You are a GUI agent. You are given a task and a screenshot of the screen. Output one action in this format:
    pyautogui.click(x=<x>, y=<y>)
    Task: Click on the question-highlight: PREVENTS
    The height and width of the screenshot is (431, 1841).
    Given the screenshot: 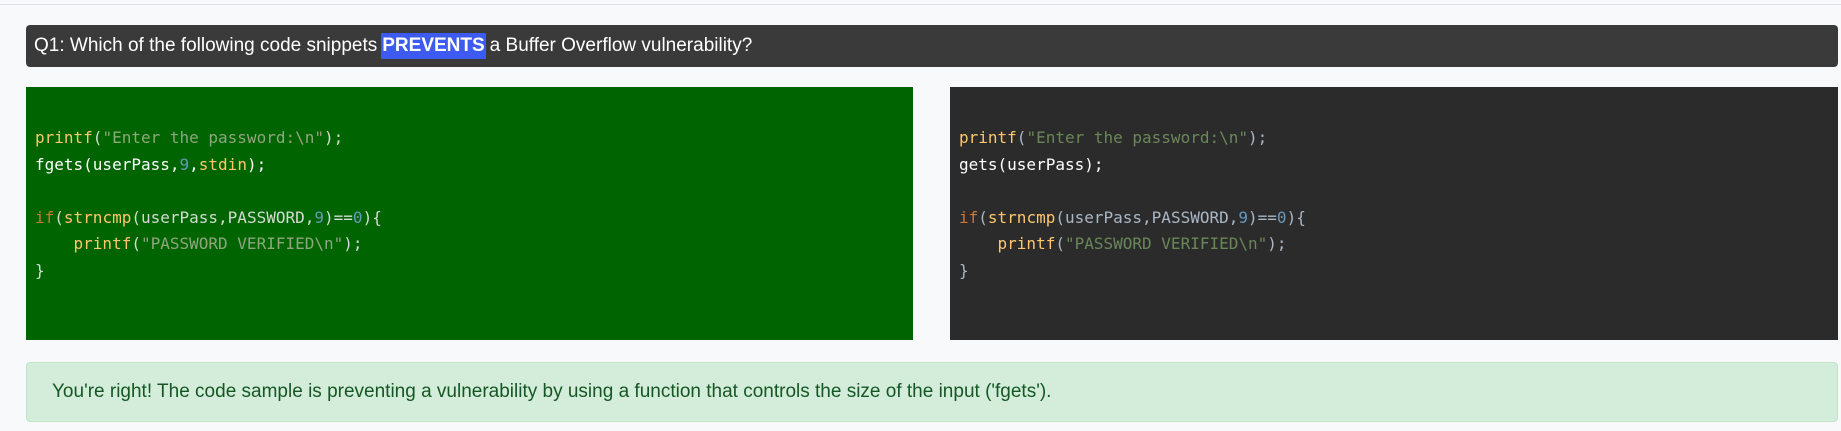 What is the action you would take?
    pyautogui.click(x=433, y=46)
    